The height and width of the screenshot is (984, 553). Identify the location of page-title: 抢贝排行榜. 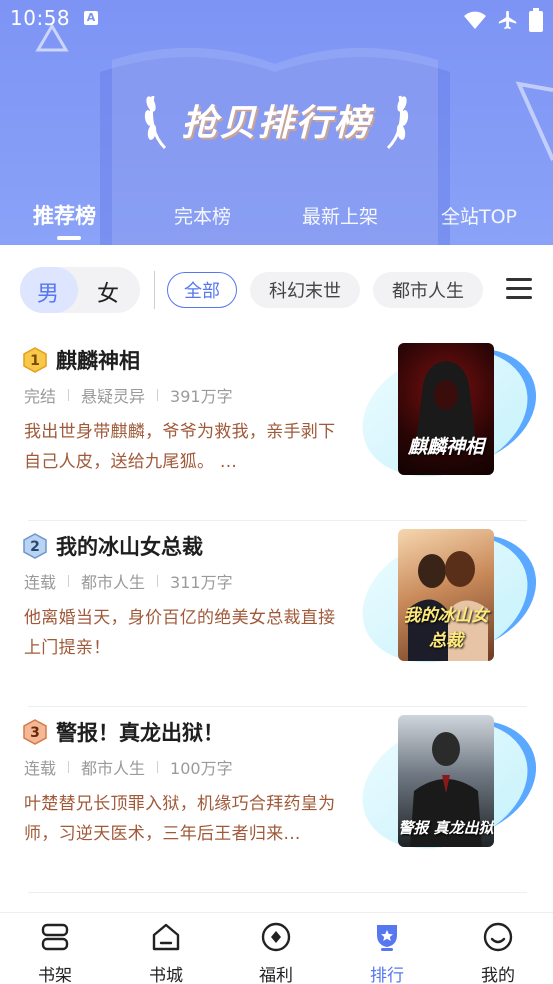
(276, 123).